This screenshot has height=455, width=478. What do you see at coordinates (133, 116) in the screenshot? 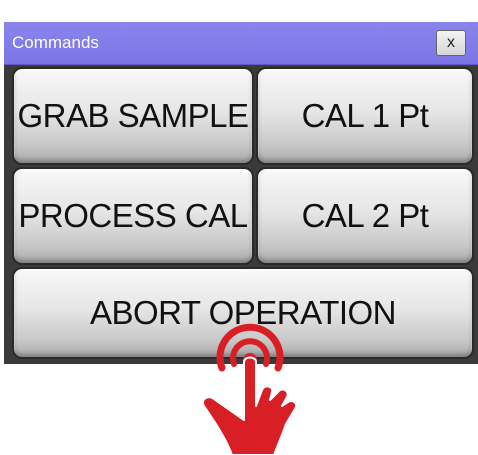
I see `grab-sample-button: GRAB SAMPLE` at bounding box center [133, 116].